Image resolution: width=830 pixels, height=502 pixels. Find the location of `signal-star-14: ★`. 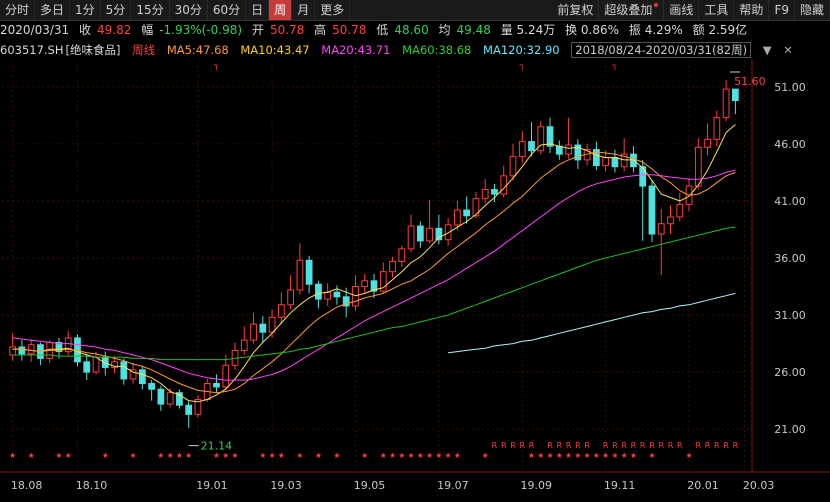

signal-star-14: ★ is located at coordinates (271, 455).